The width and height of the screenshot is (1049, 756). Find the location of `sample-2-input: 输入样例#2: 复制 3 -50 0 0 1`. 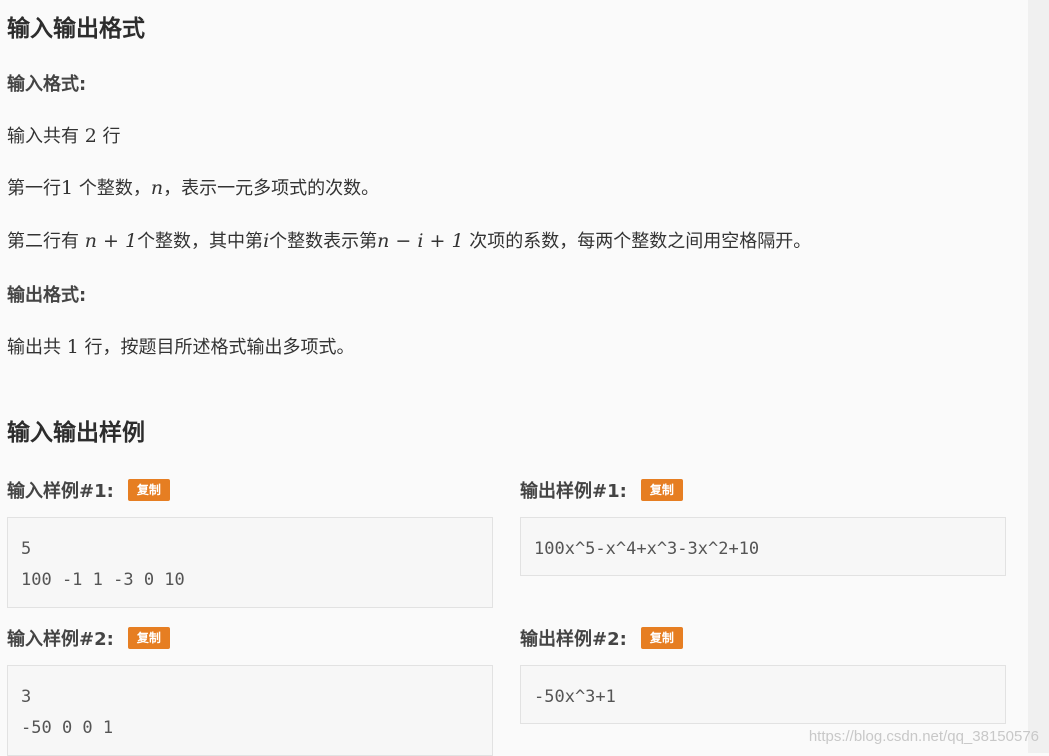

sample-2-input: 输入样例#2: 复制 3 -50 0 0 1 is located at coordinates (251, 690).